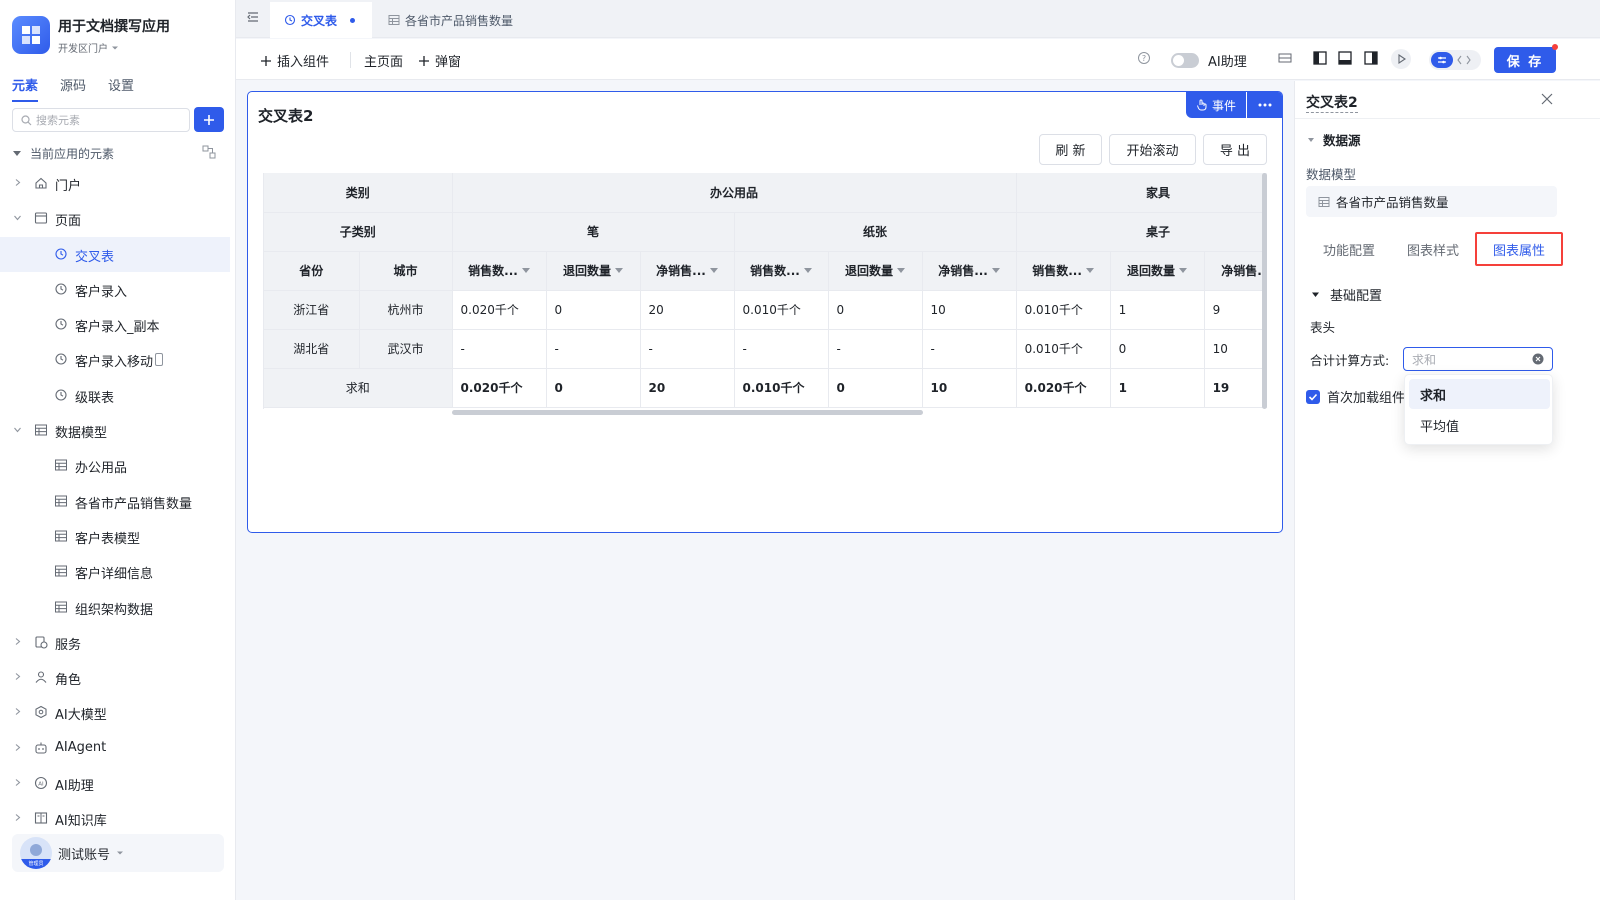 This screenshot has height=900, width=1600. I want to click on sidebar-item-16: AIAgent, so click(118, 748).